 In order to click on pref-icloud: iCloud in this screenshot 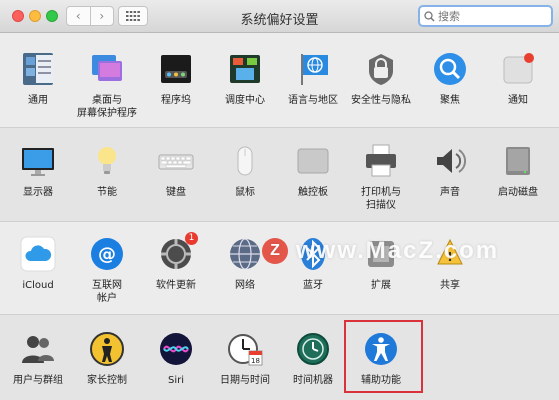, I will do `click(38, 264)`.